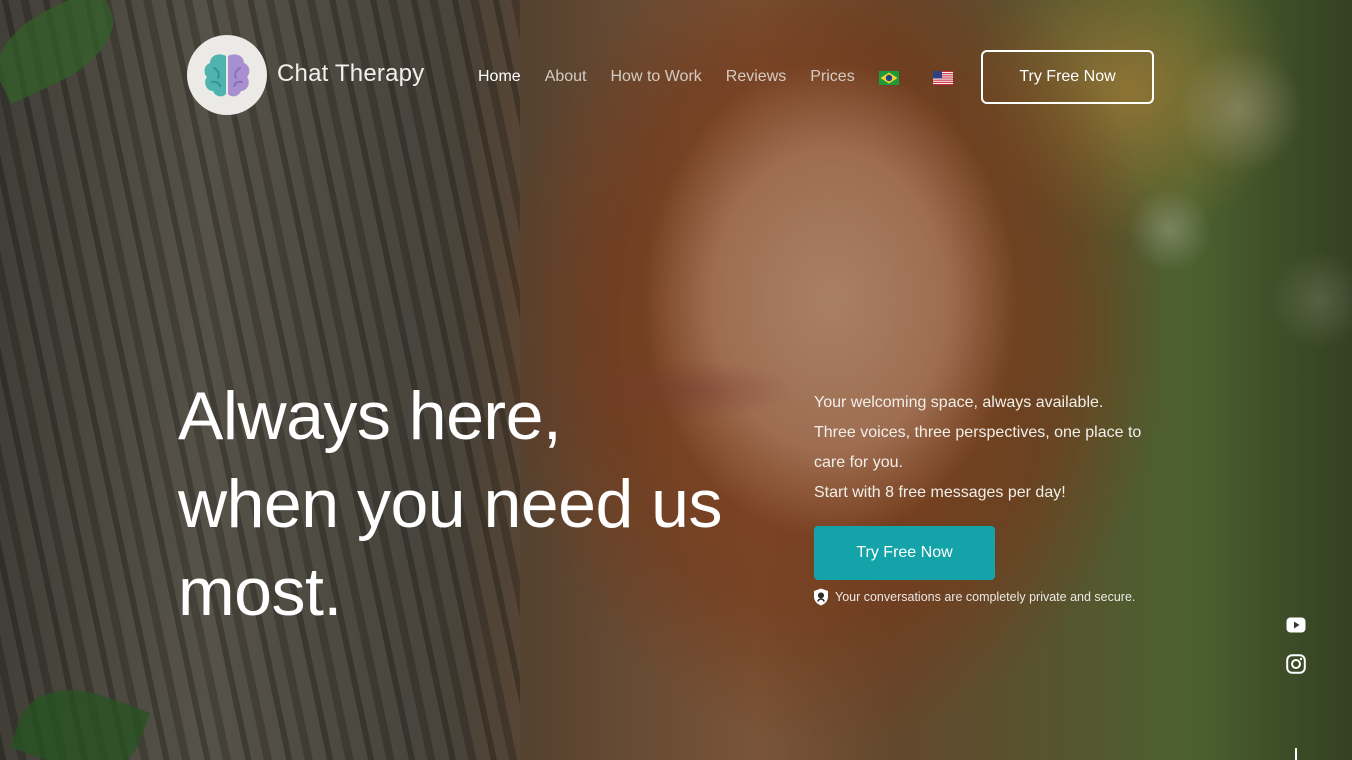 The width and height of the screenshot is (1352, 760). Describe the element at coordinates (1296, 644) in the screenshot. I see `social-links` at that location.